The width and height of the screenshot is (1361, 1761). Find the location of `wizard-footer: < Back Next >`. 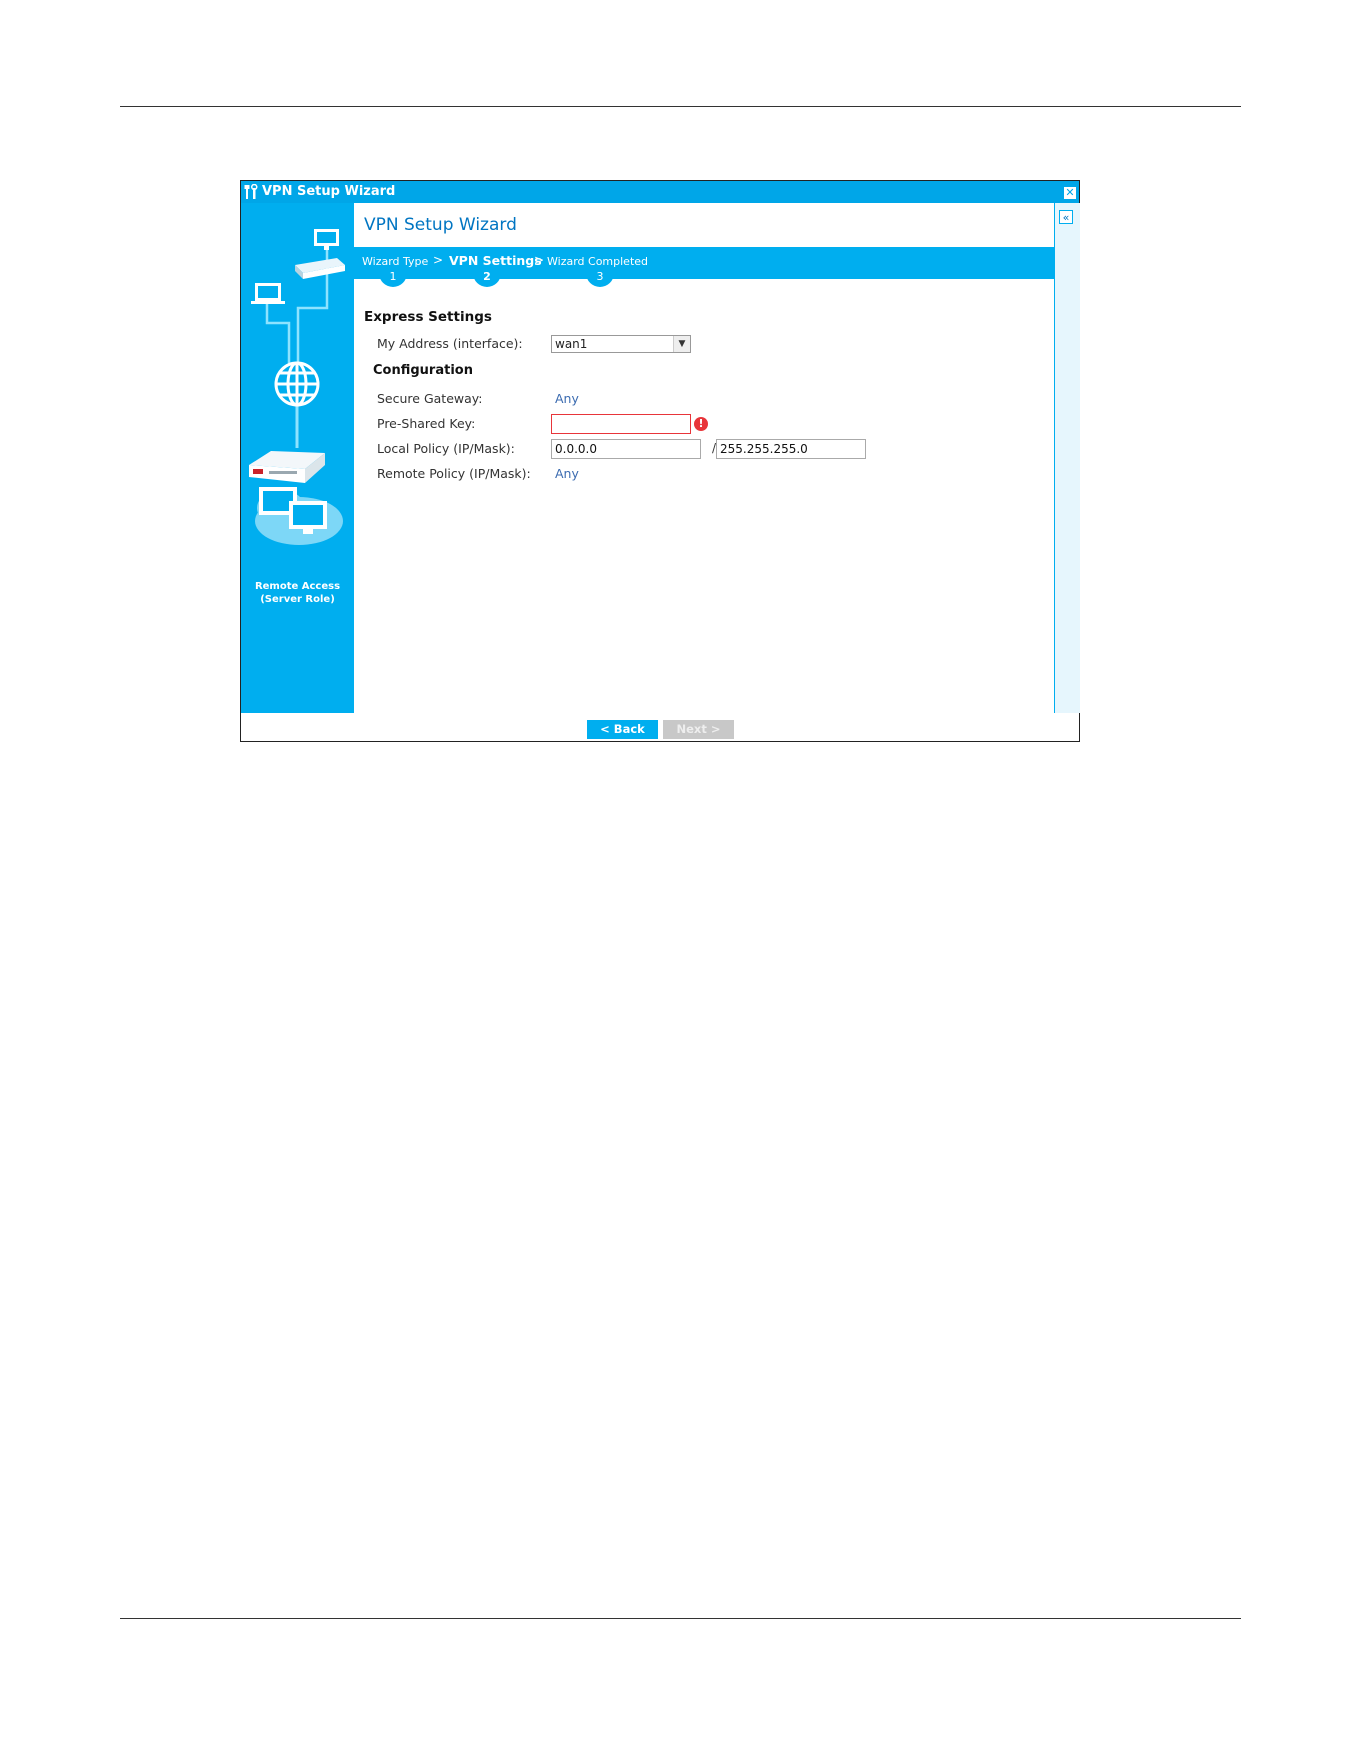

wizard-footer: < Back Next > is located at coordinates (660, 727).